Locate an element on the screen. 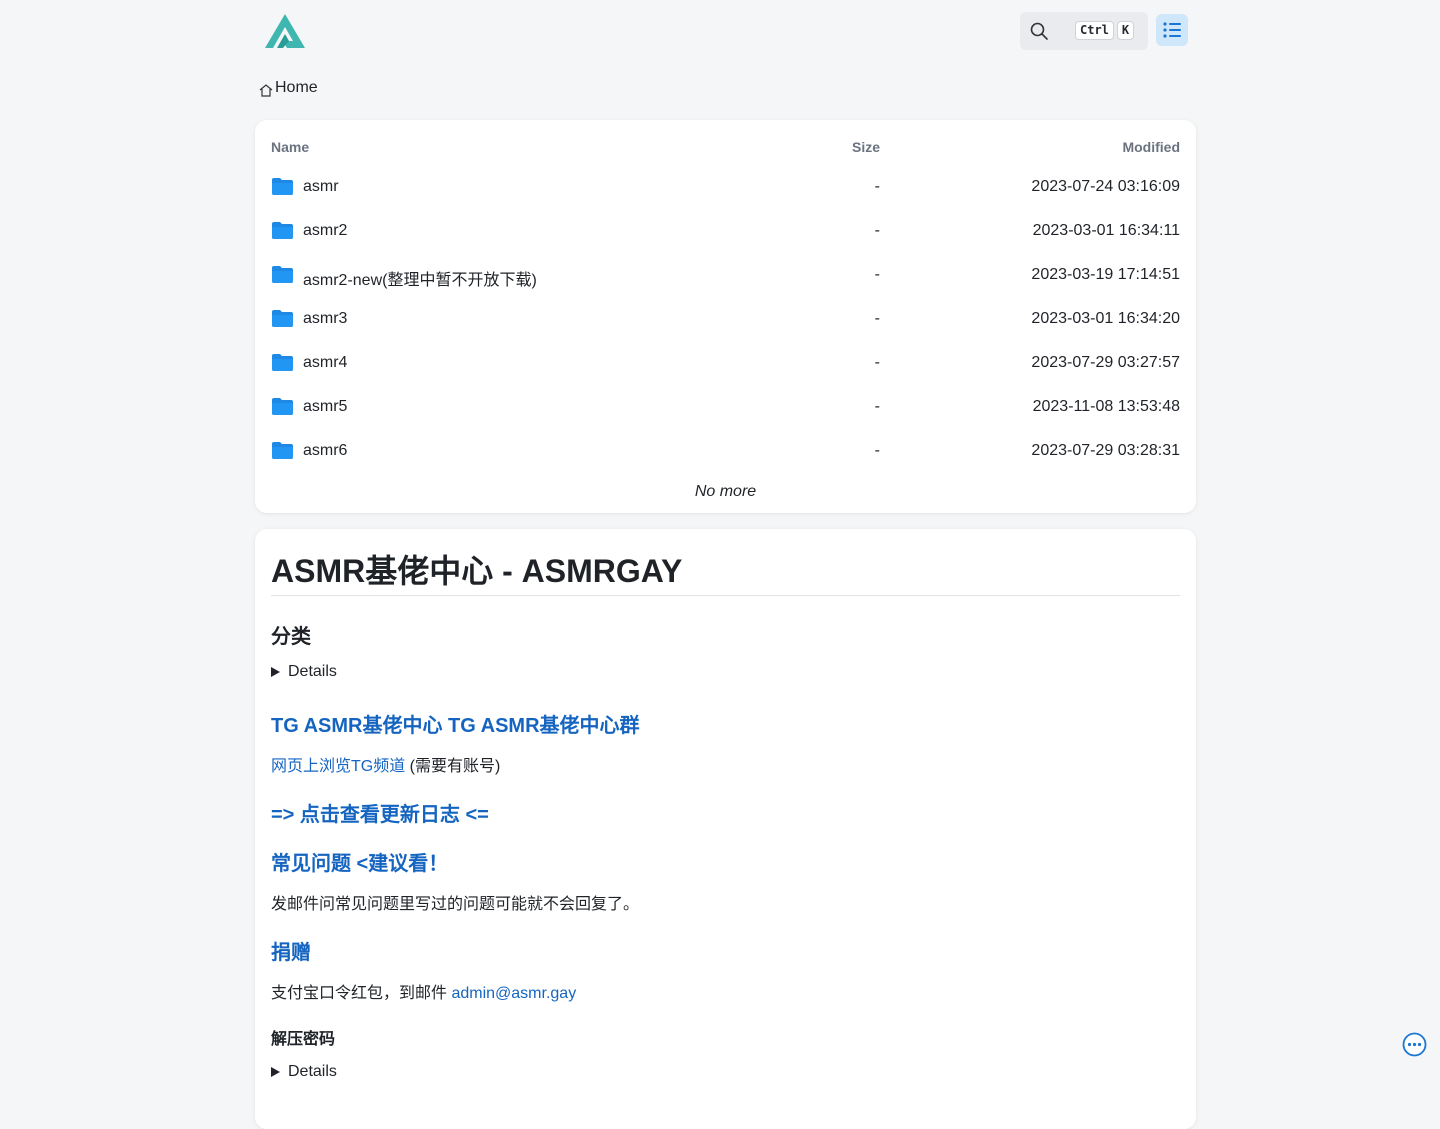  file-row: asmr4 - 2023-07-29 03:27:57 is located at coordinates (725, 364).